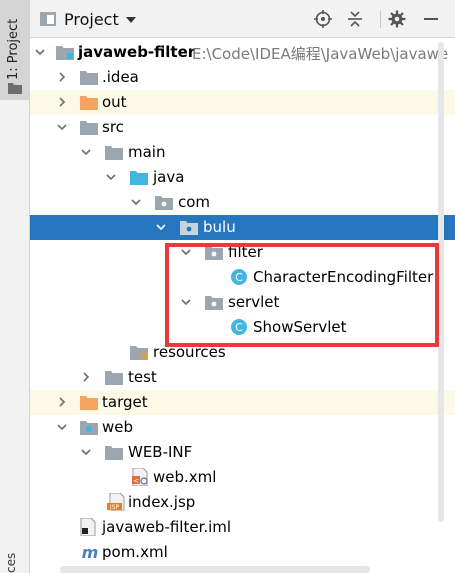 Image resolution: width=455 pixels, height=573 pixels. What do you see at coordinates (380, 19) in the screenshot?
I see `toolbar-separator` at bounding box center [380, 19].